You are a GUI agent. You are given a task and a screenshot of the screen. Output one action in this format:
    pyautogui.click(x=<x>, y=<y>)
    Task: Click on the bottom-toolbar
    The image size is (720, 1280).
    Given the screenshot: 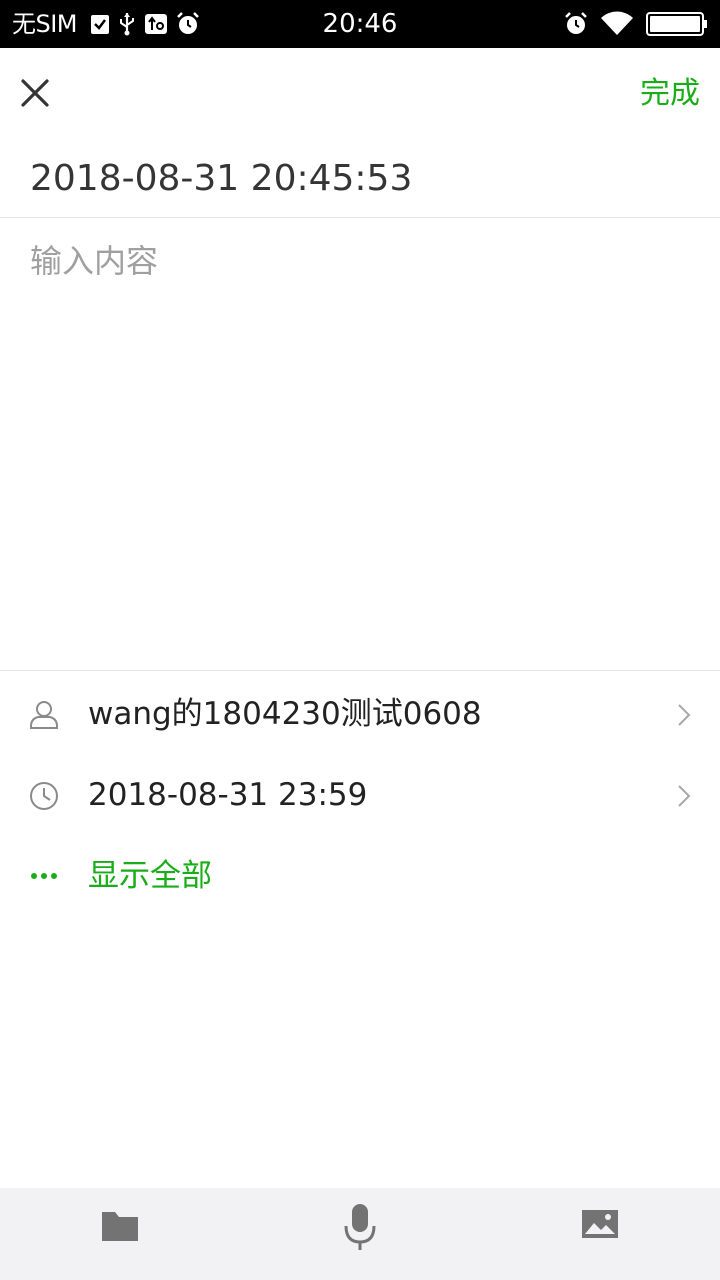 What is the action you would take?
    pyautogui.click(x=360, y=1234)
    